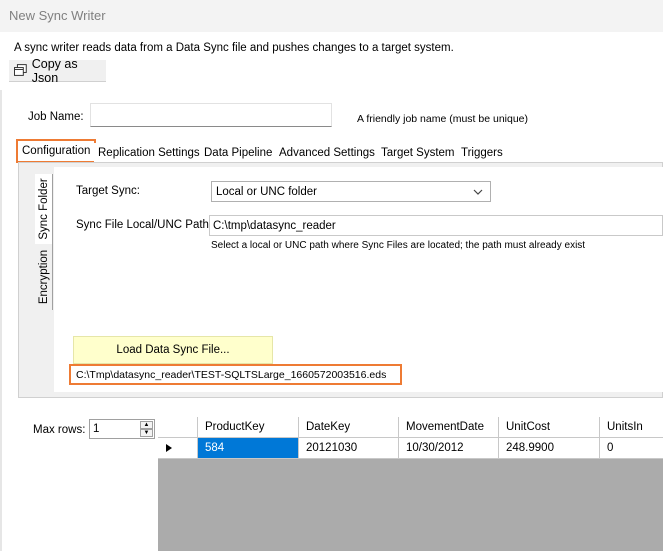 This screenshot has height=551, width=663. What do you see at coordinates (54, 70) in the screenshot?
I see `copy-as-json-label: Copy as Json` at bounding box center [54, 70].